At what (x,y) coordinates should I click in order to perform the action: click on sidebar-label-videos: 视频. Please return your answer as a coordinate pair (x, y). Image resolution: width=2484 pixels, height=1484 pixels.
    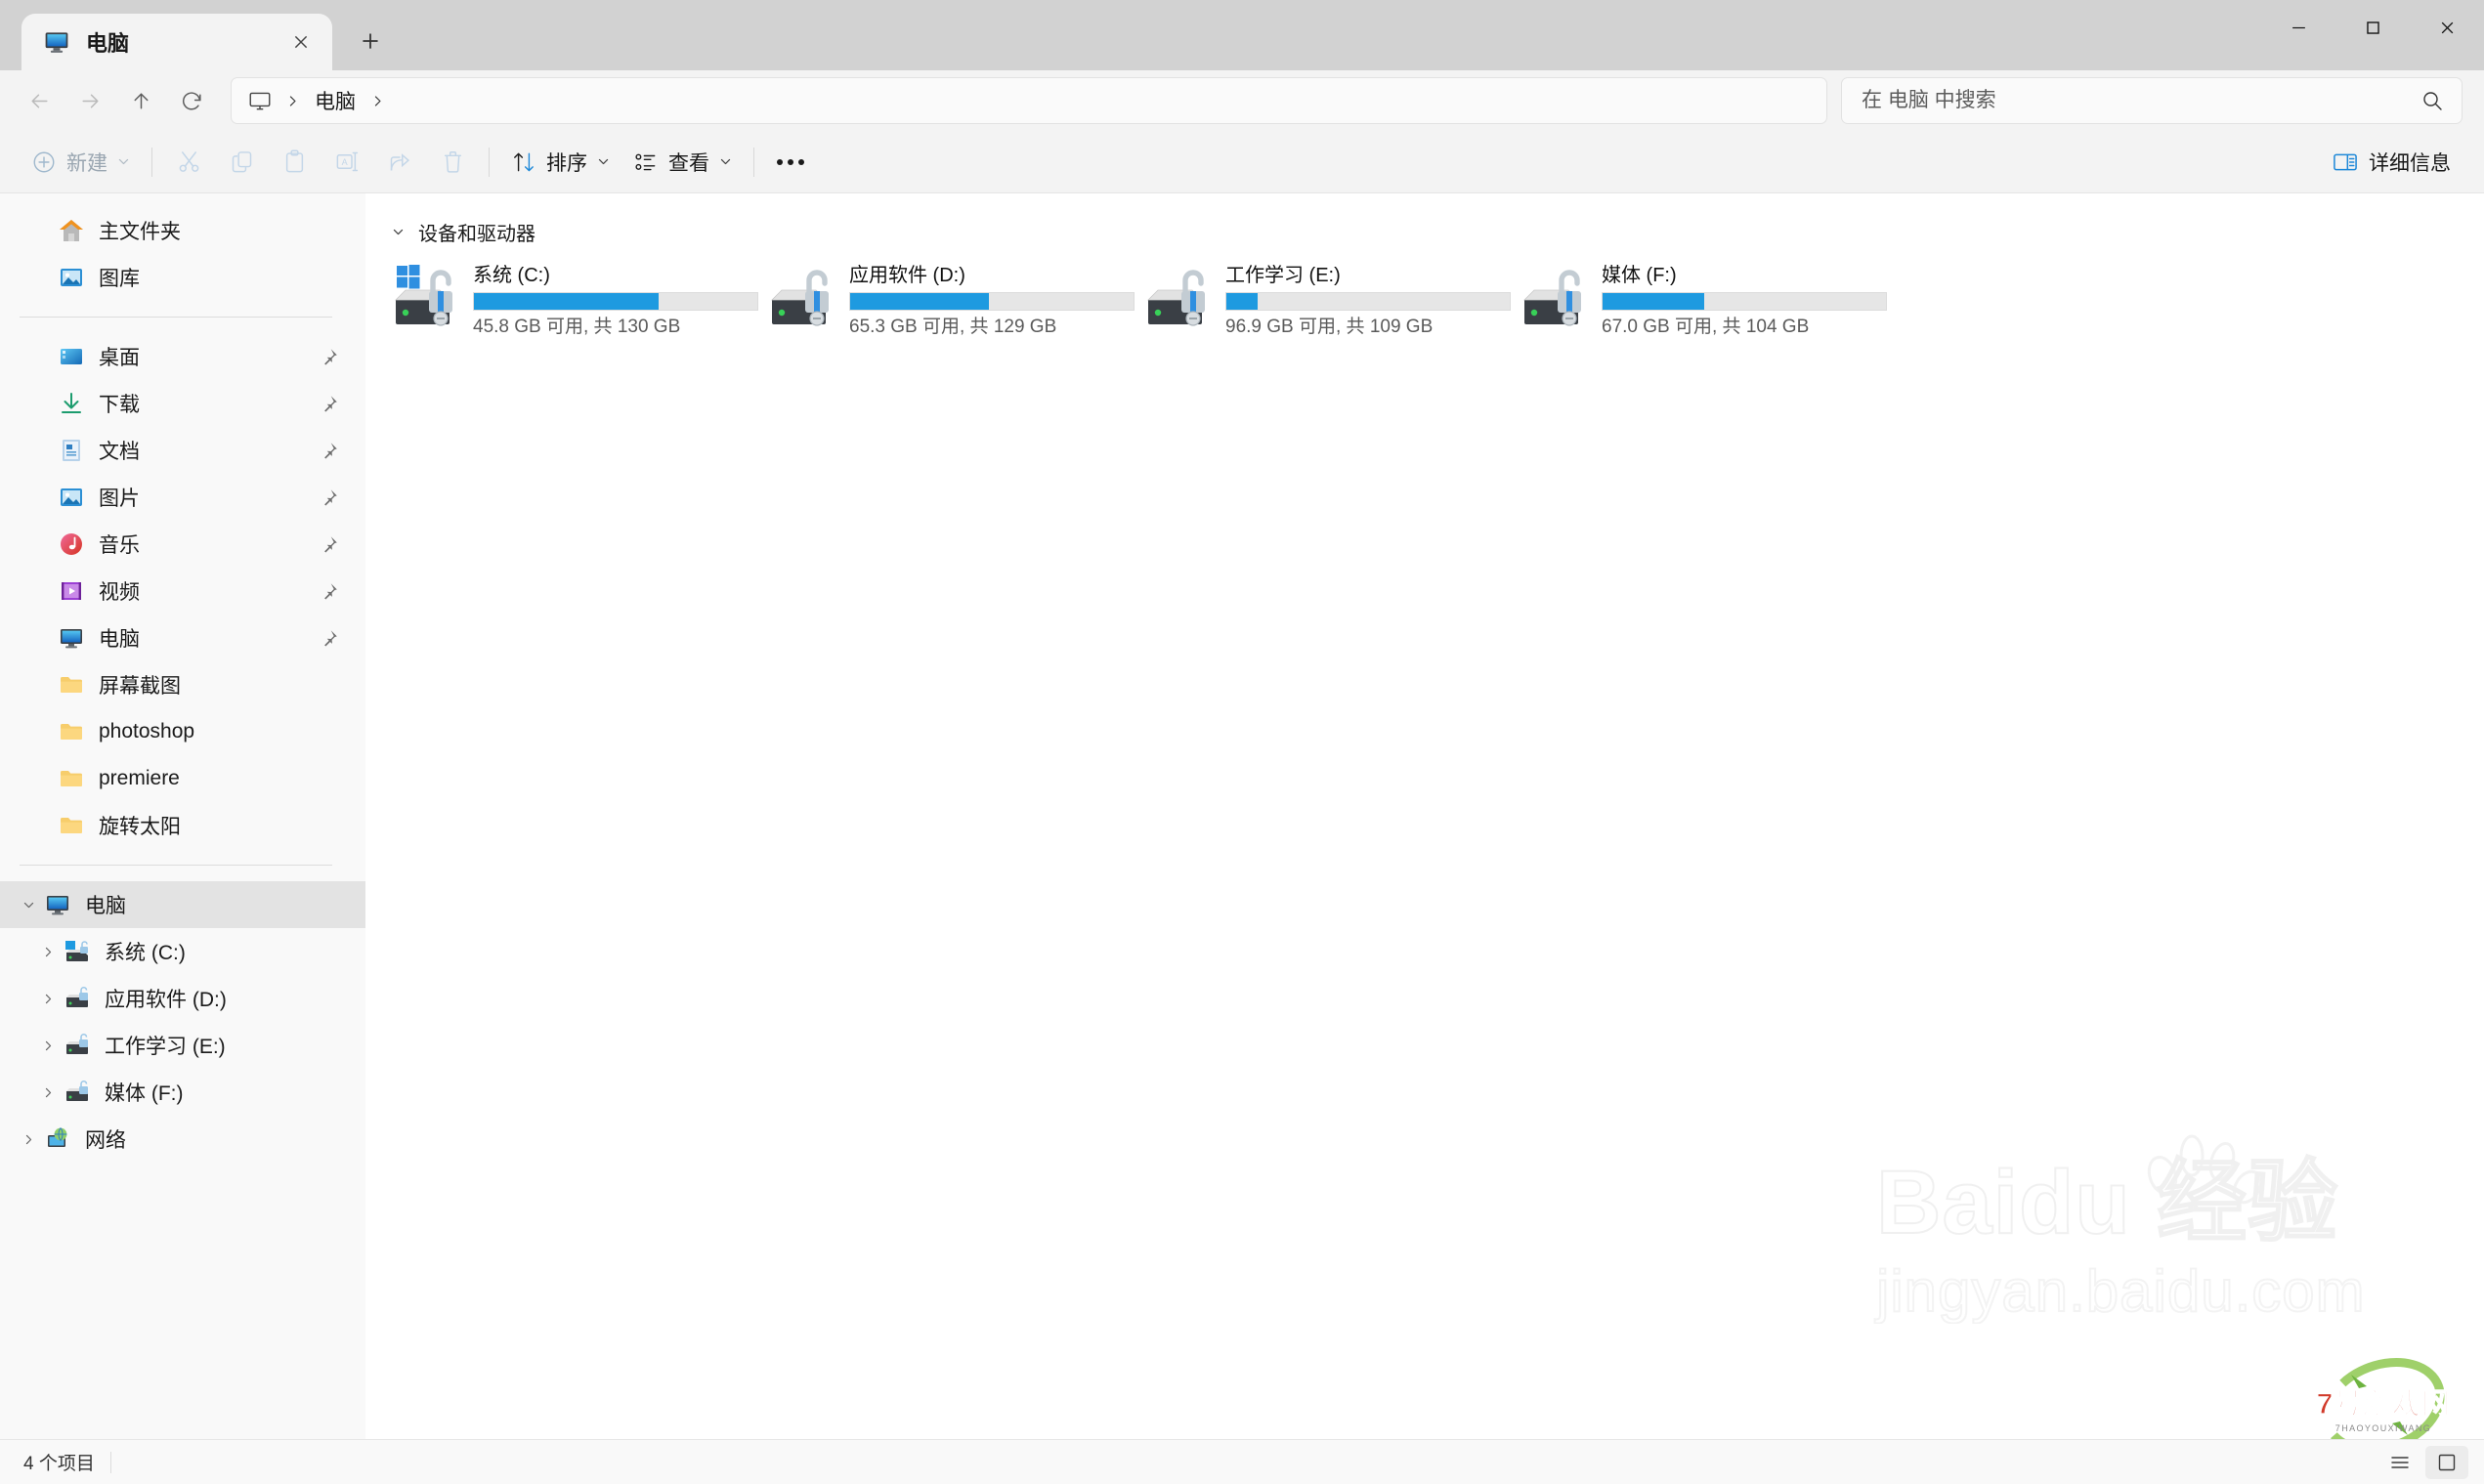
    Looking at the image, I should click on (120, 592).